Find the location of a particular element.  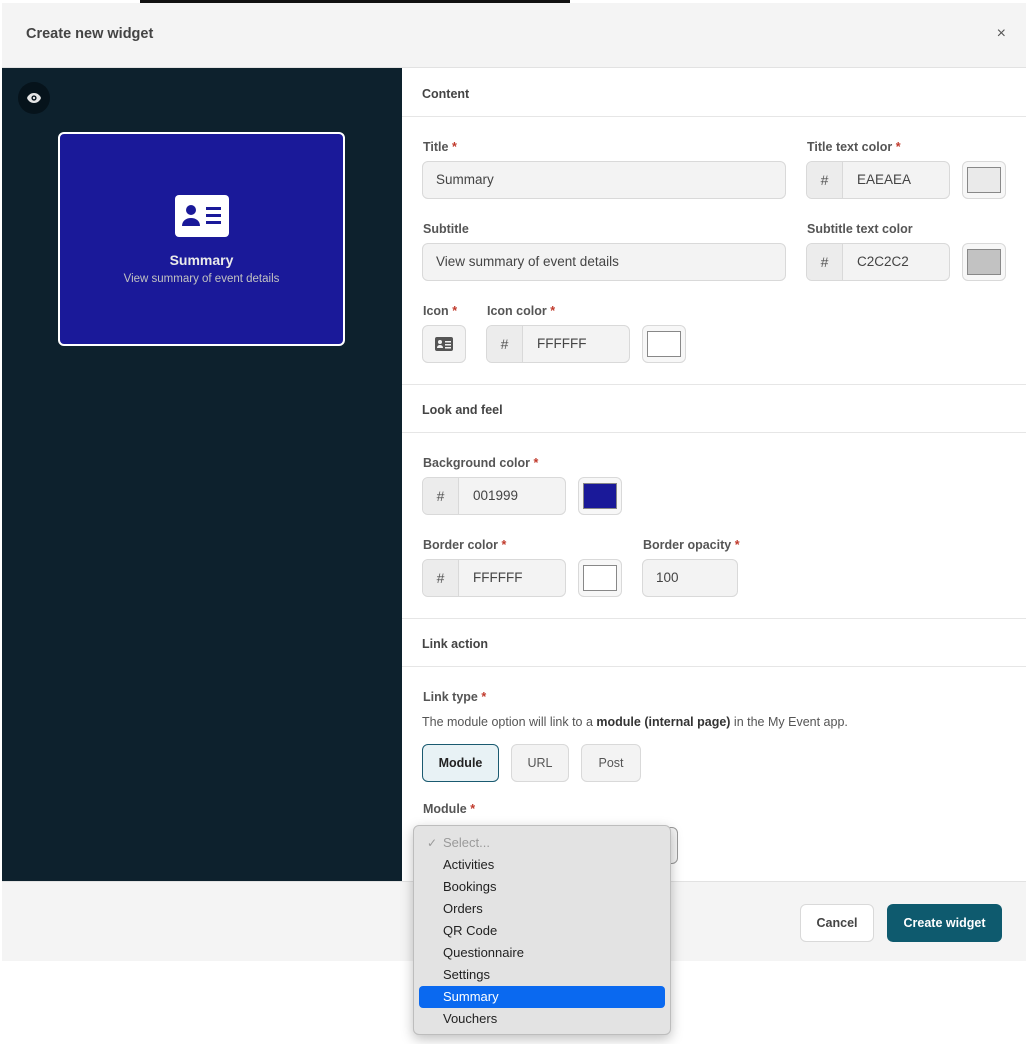

eye-icon is located at coordinates (34, 98).